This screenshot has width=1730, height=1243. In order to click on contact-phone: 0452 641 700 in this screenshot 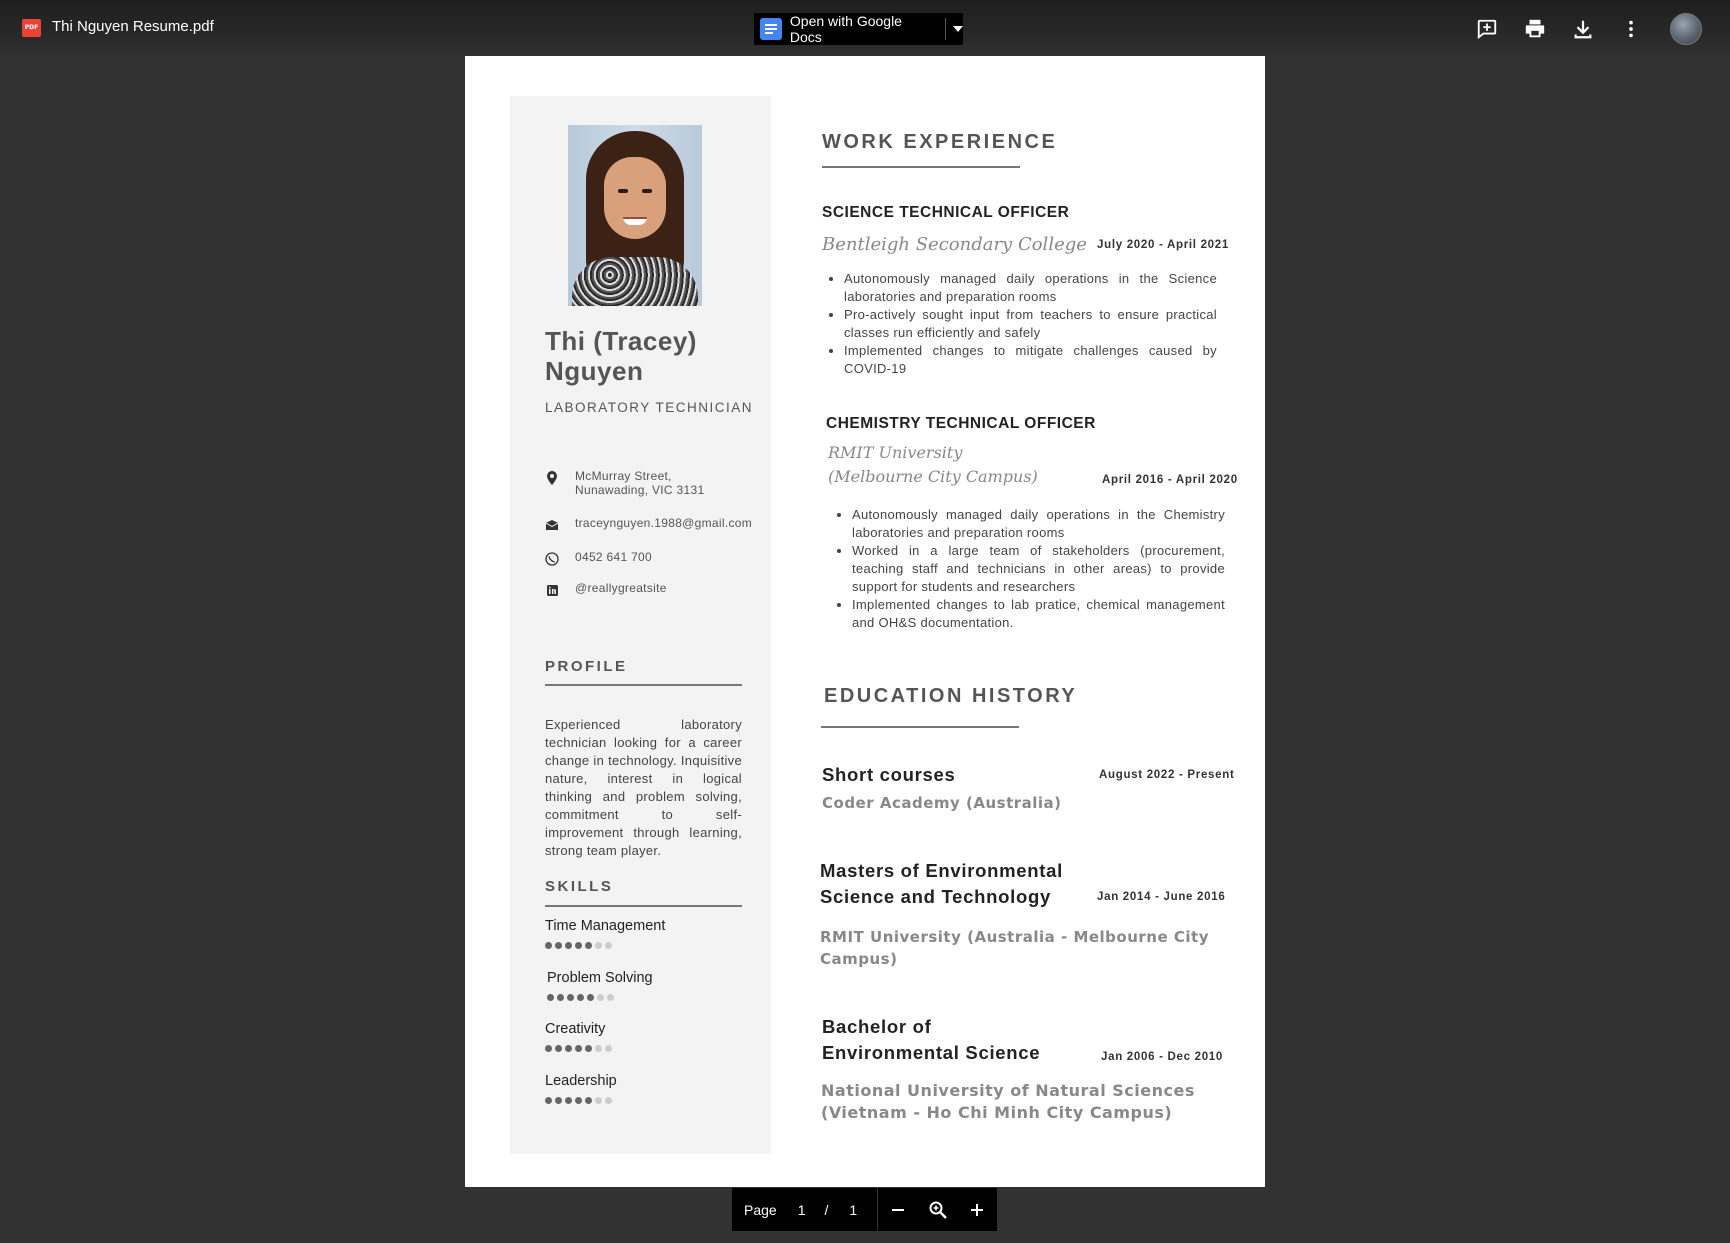, I will do `click(598, 558)`.